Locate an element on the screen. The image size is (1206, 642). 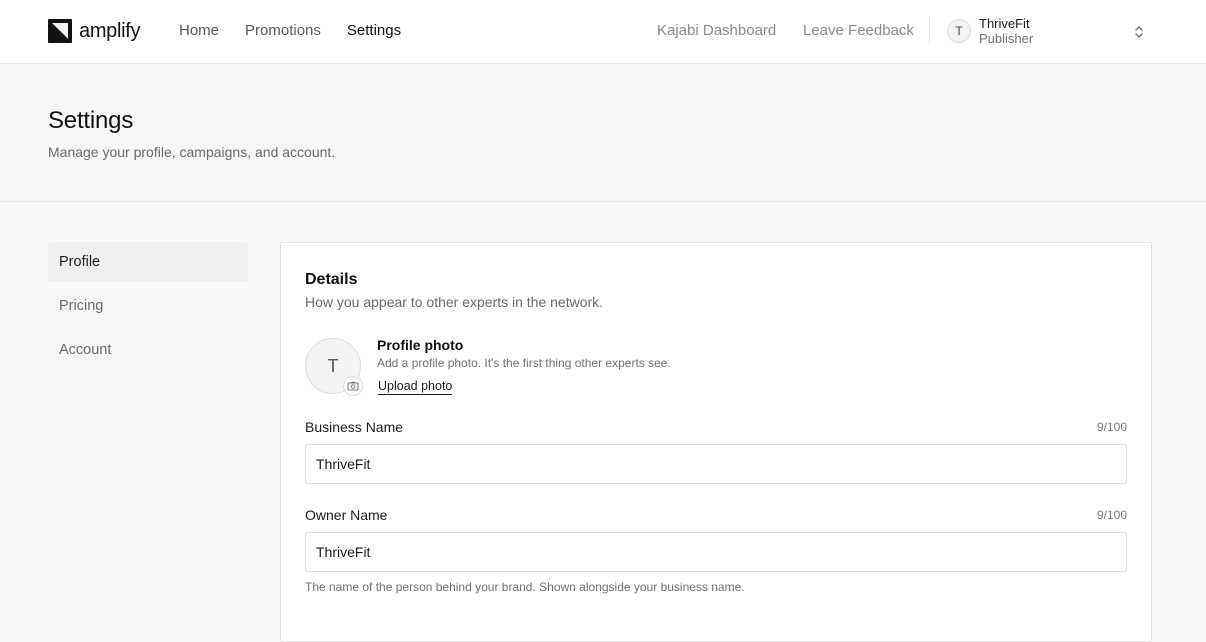
camera-icon is located at coordinates (353, 386).